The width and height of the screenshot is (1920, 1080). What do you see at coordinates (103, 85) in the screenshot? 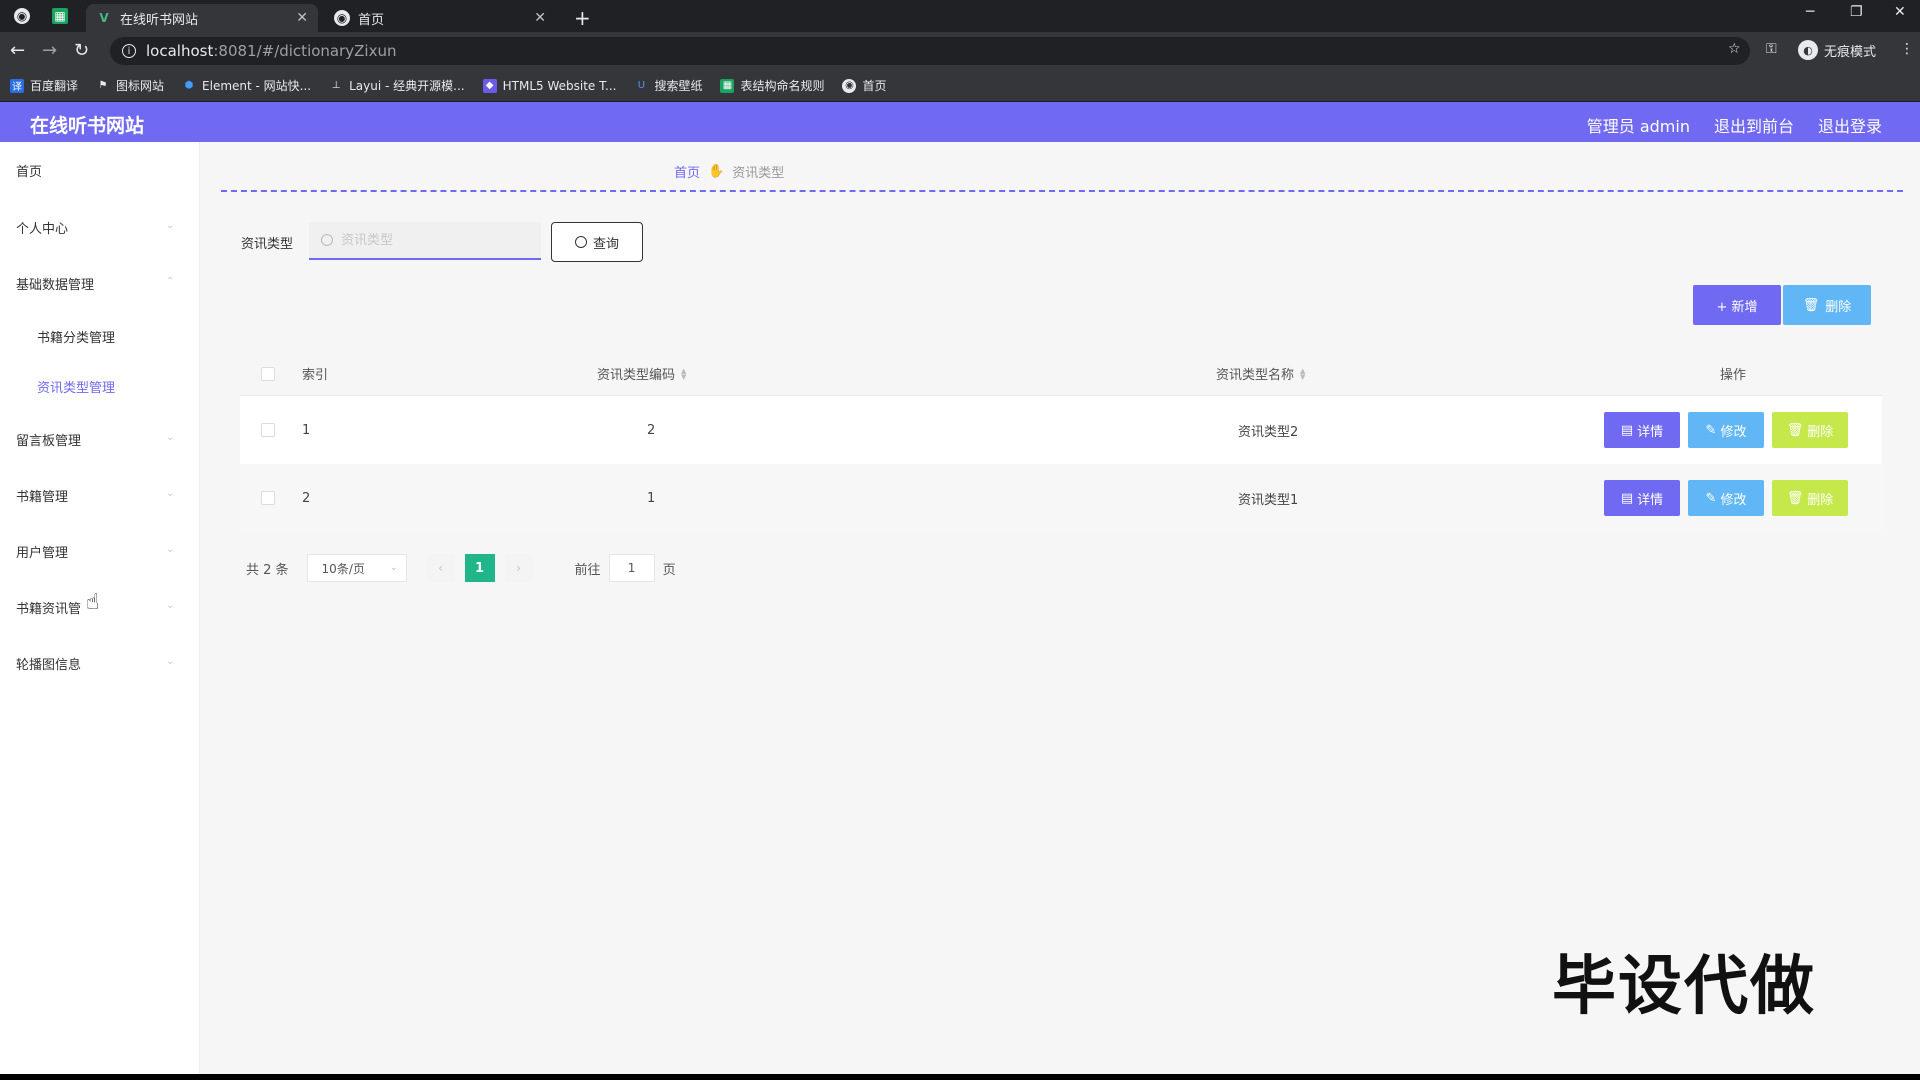
I see `flag-icon: ⚑` at bounding box center [103, 85].